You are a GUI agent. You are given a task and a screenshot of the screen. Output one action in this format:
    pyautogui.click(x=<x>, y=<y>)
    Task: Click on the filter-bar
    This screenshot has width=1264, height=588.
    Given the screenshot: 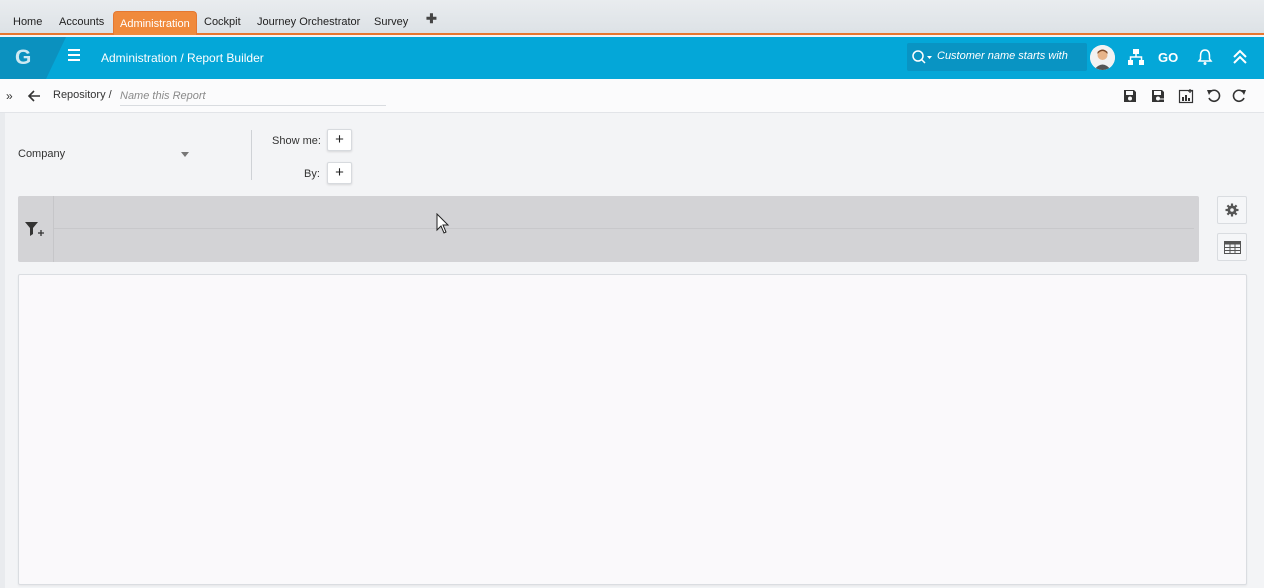 What is the action you would take?
    pyautogui.click(x=608, y=229)
    